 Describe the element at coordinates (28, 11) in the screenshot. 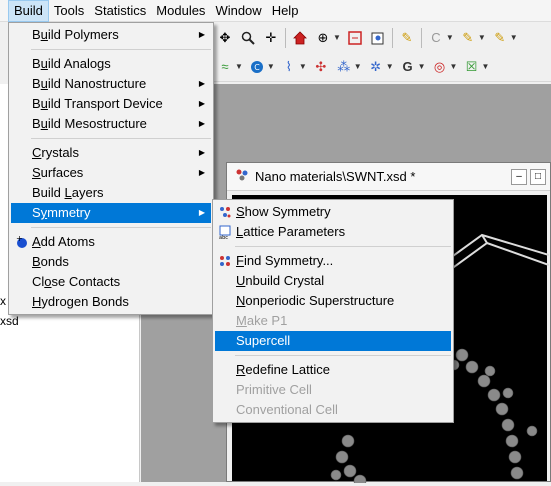

I see `menu-build: Build` at that location.